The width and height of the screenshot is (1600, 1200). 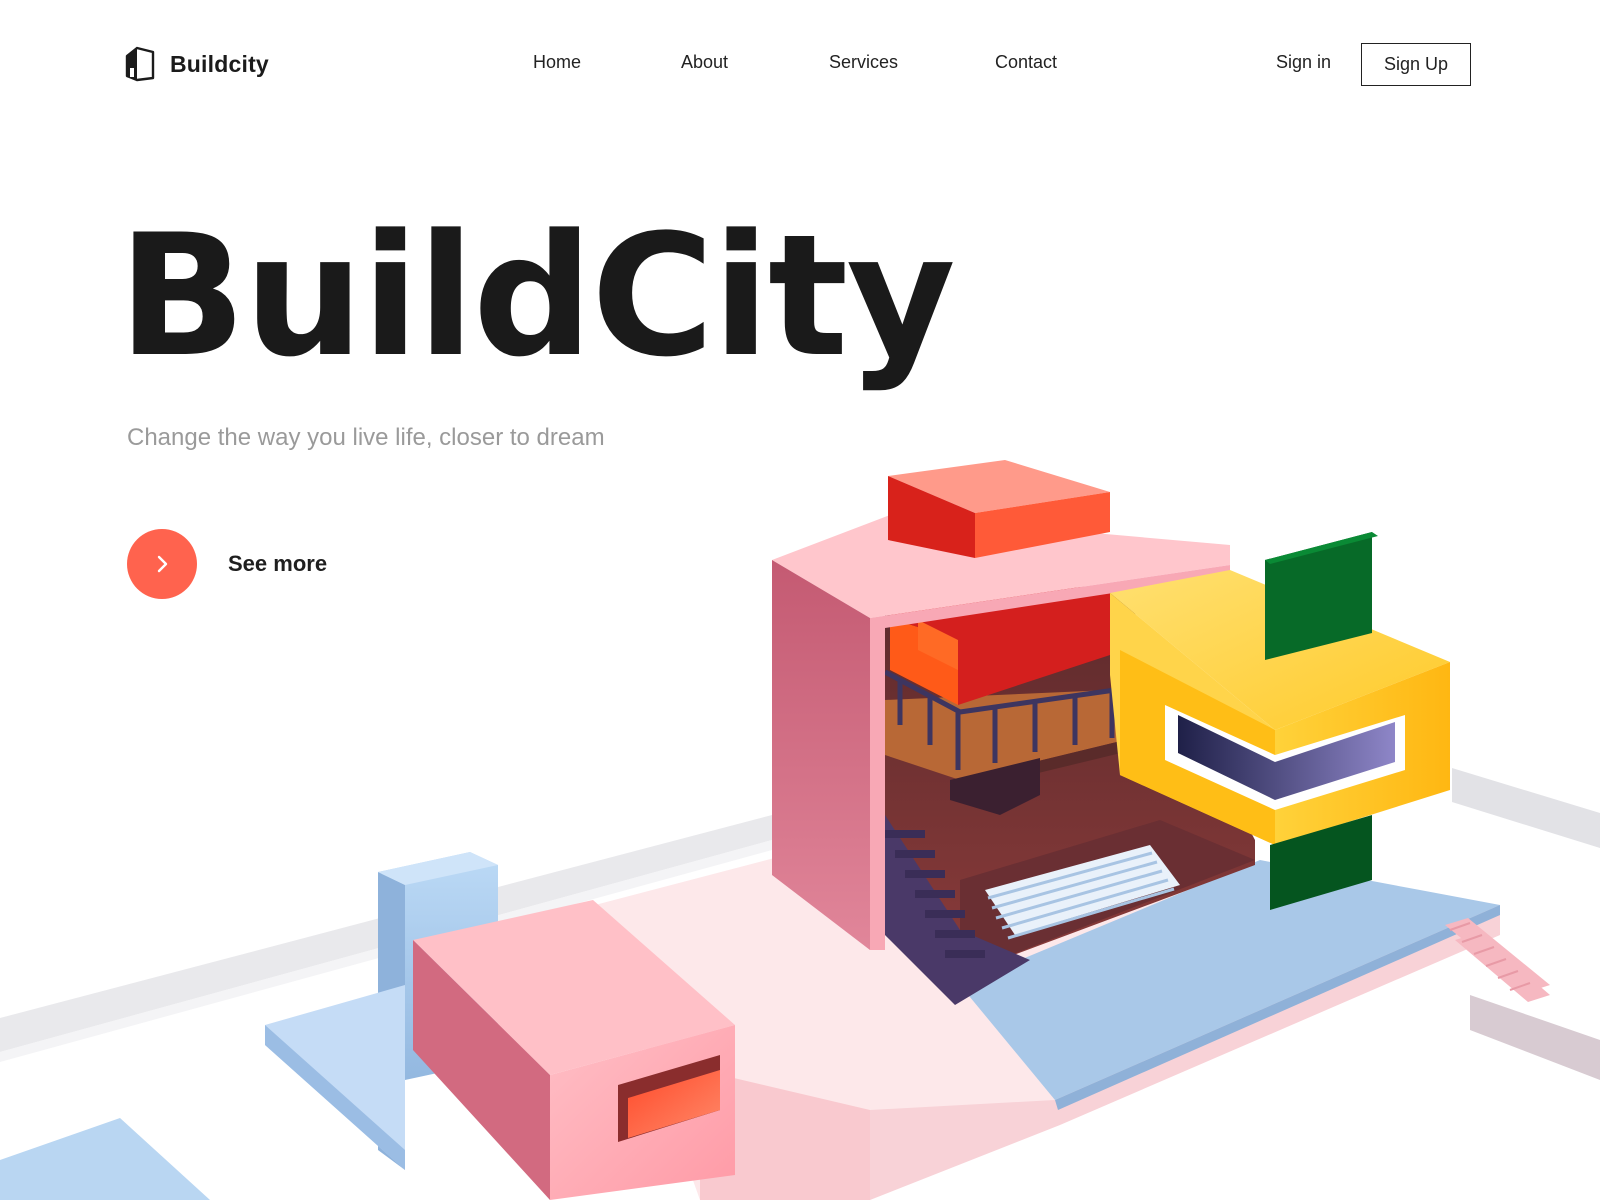 What do you see at coordinates (1026, 62) in the screenshot?
I see `nav-item-contact: Contact` at bounding box center [1026, 62].